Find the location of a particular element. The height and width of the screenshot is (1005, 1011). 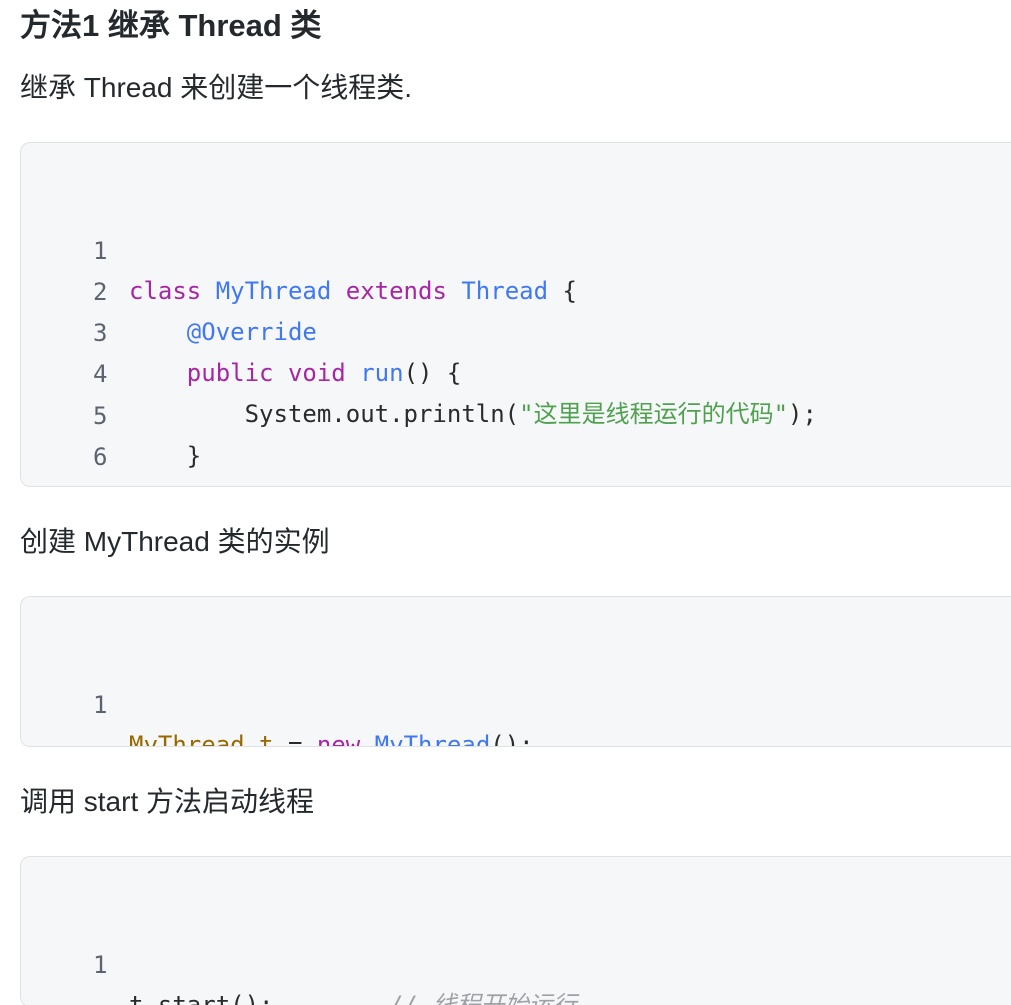

code-annotation: @Override is located at coordinates (251, 332).